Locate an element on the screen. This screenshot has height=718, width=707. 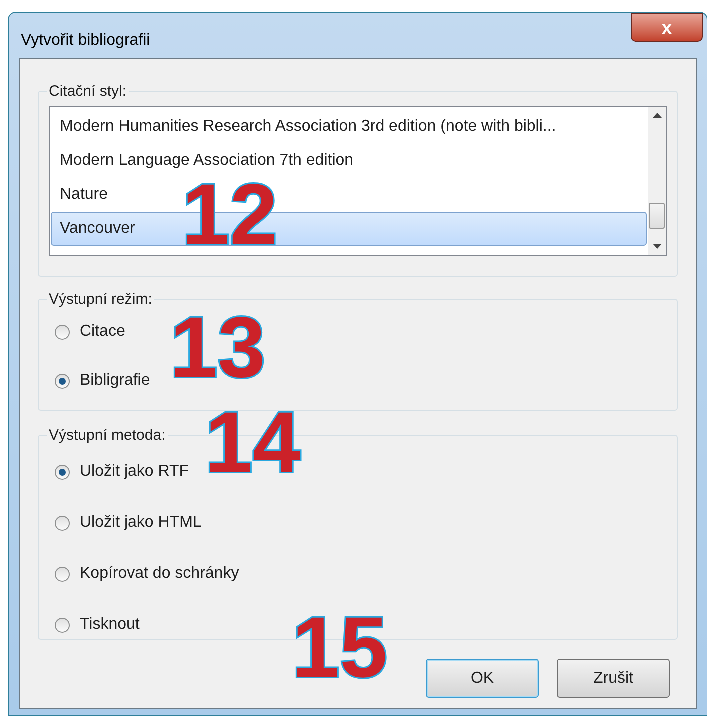
radio-label: Kopírovat do schránky is located at coordinates (160, 574).